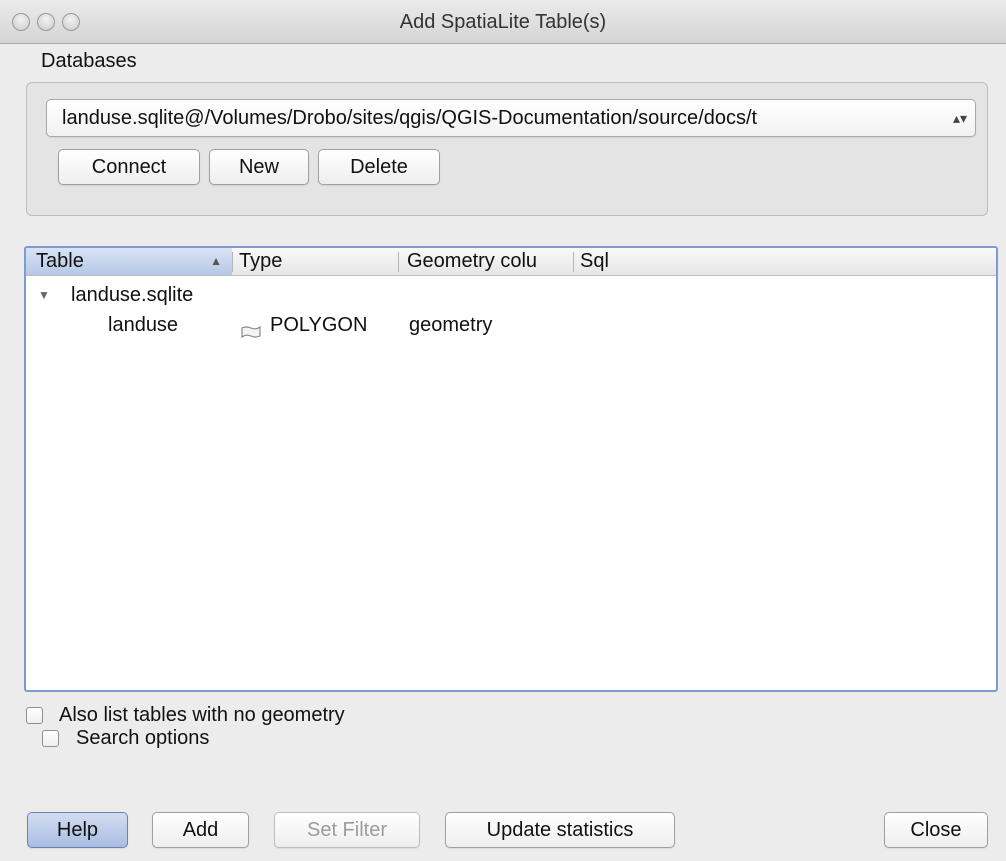 Image resolution: width=1006 pixels, height=861 pixels. I want to click on column-header-sql: Sql, so click(784, 261).